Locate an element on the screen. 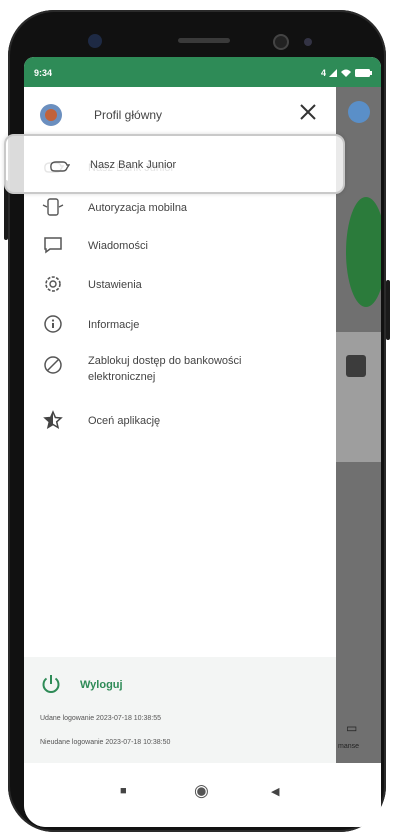 Image resolution: width=394 pixels, height=838 pixels. status-icons: 4 is located at coordinates (347, 73).